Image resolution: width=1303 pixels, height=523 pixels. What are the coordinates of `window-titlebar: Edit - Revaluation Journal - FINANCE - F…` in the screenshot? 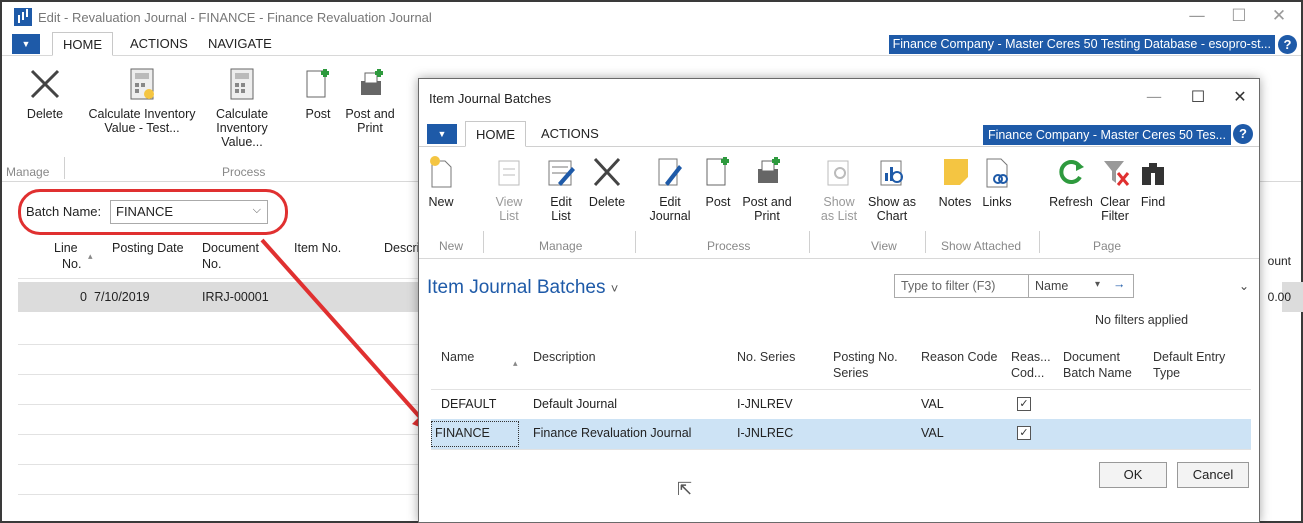 It's located at (651, 17).